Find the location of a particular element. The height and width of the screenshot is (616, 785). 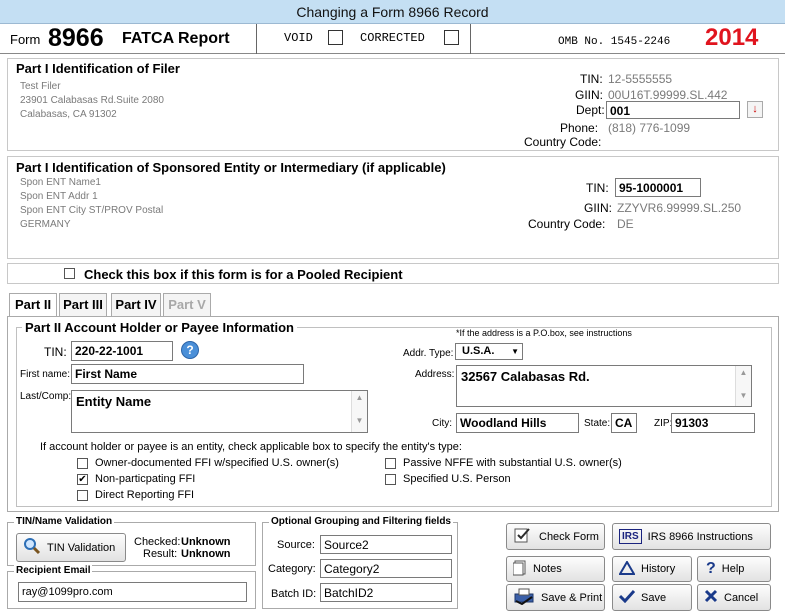

address-field: 32567 Calabasas Rd. ▲ ▼ is located at coordinates (604, 386).